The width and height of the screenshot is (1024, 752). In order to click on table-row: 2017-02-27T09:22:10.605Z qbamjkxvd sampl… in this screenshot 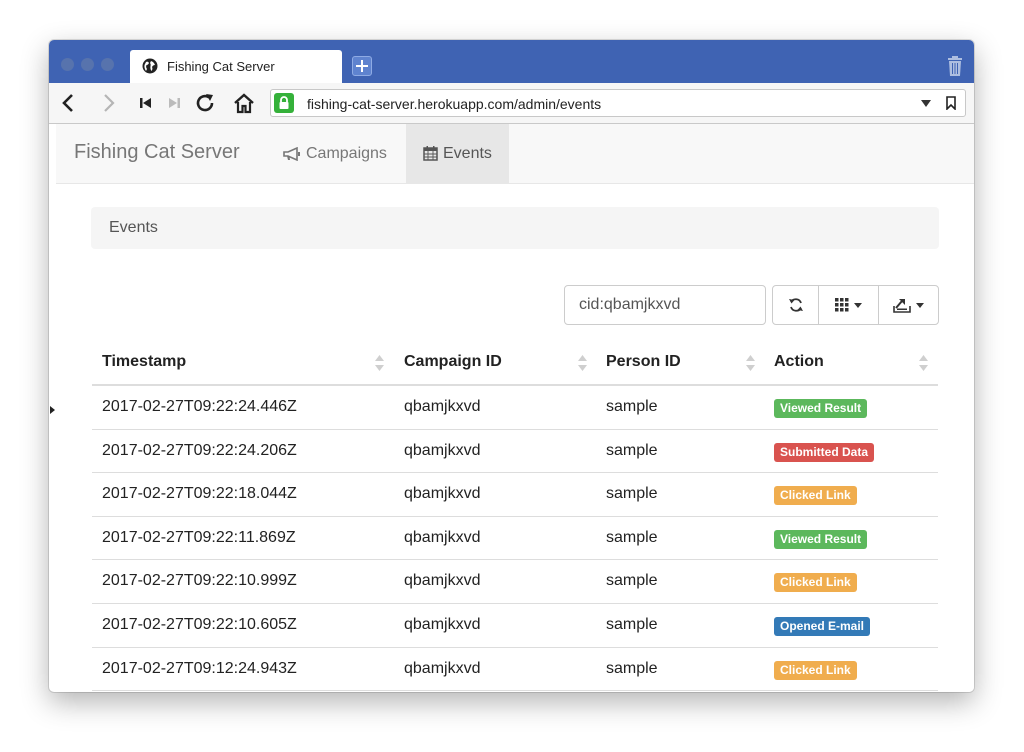, I will do `click(515, 626)`.